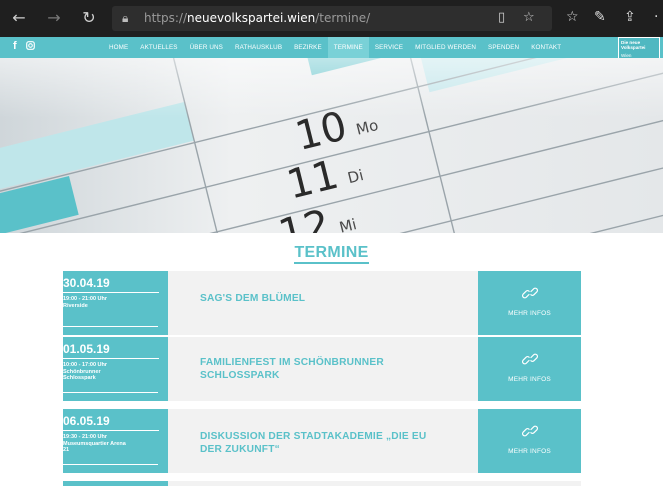  What do you see at coordinates (503, 47) in the screenshot?
I see `nav-spenden: SPENDEN` at bounding box center [503, 47].